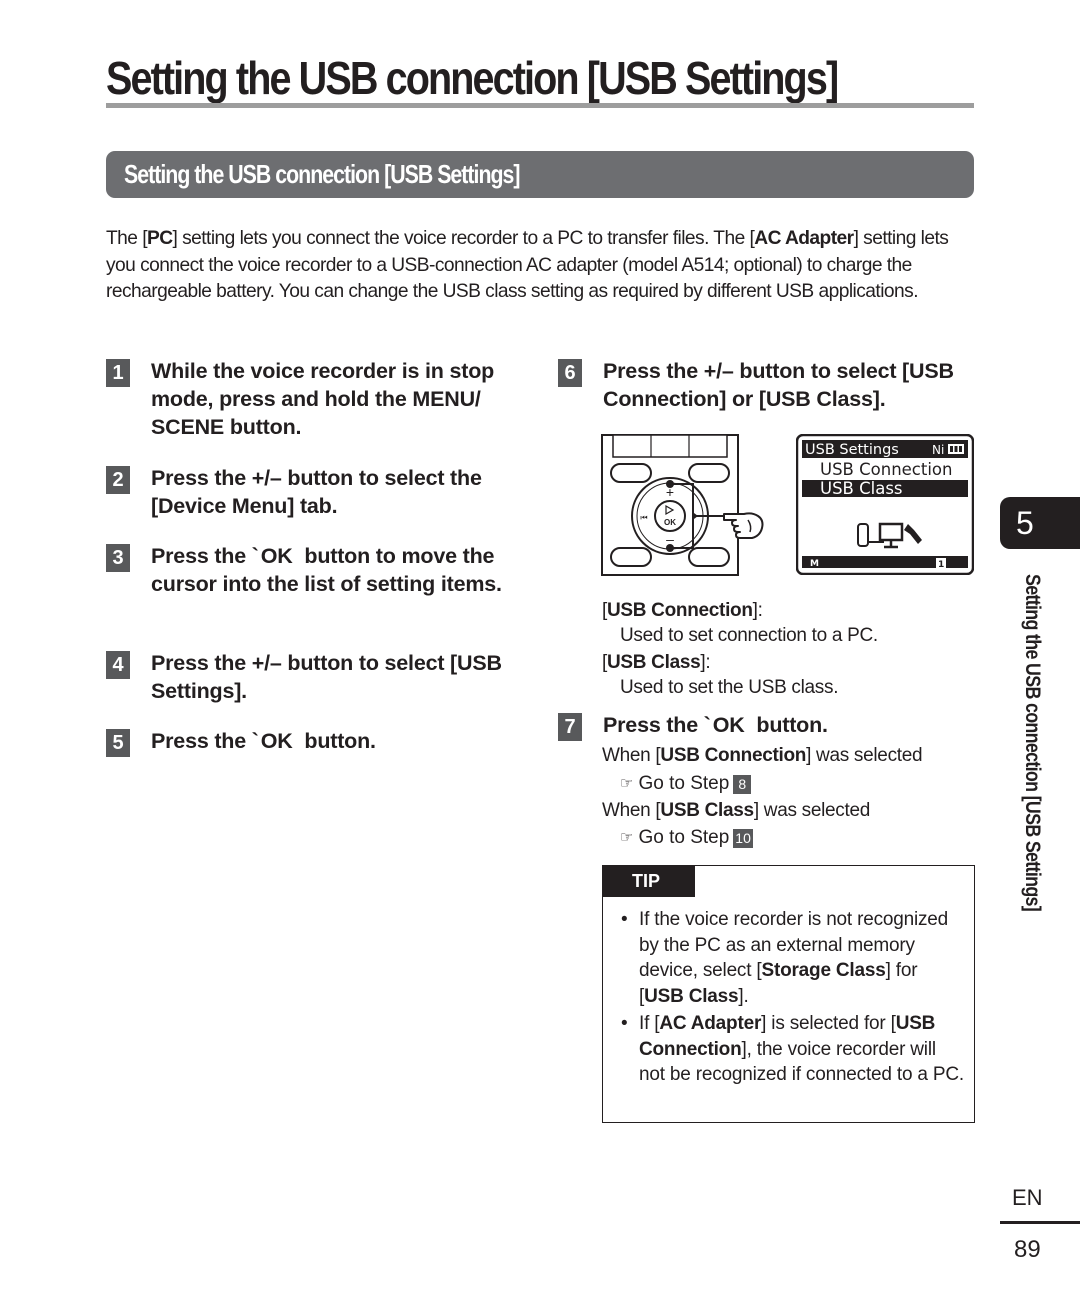 The image size is (1080, 1310). I want to click on language-label: EN, so click(1027, 1197).